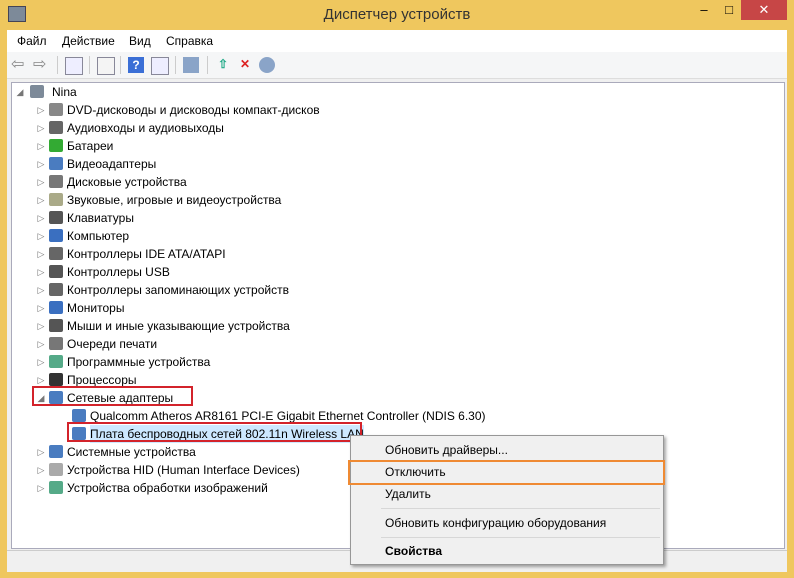 This screenshot has width=794, height=578. I want to click on menu-uninstall: Удалить, so click(408, 494).